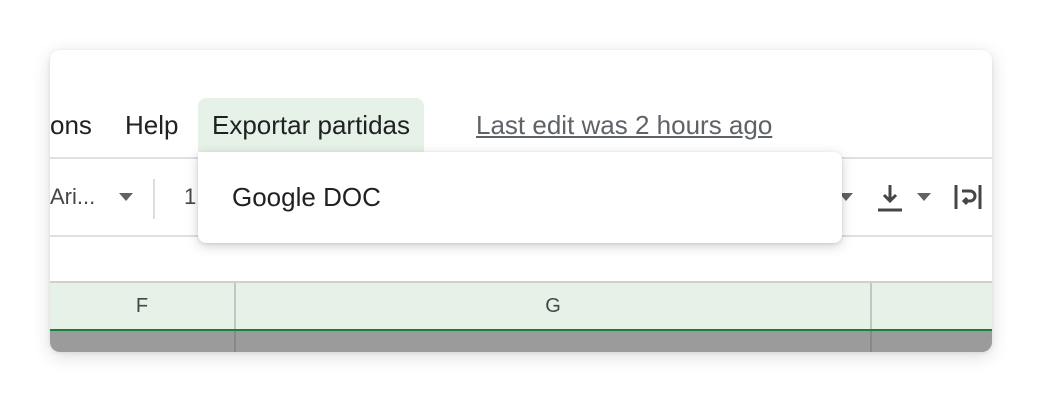 The image size is (1042, 402). What do you see at coordinates (968, 197) in the screenshot?
I see `text-wrap-icon` at bounding box center [968, 197].